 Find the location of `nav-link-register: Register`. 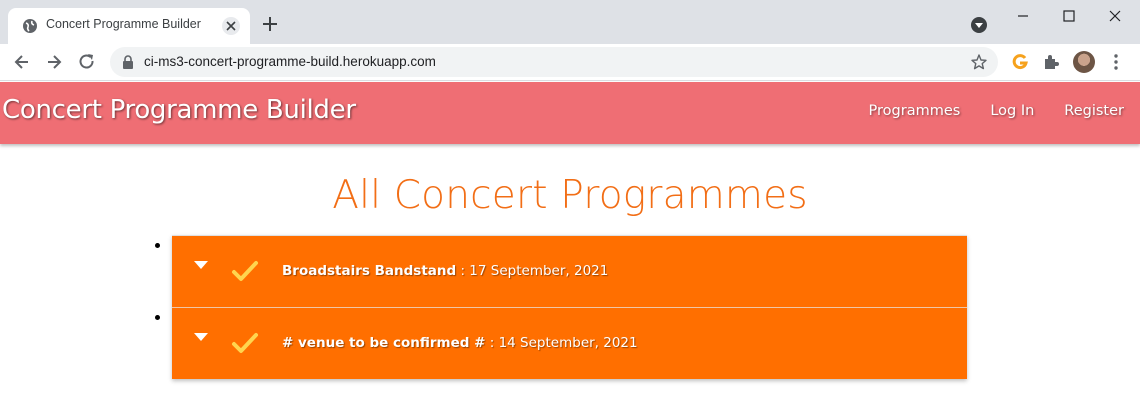

nav-link-register: Register is located at coordinates (1094, 111).